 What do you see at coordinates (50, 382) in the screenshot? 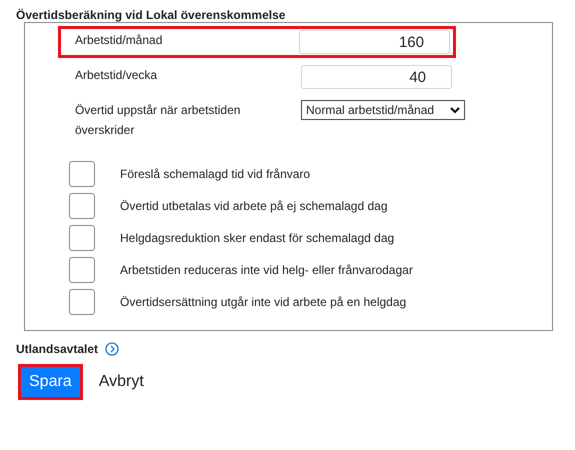
I see `save-button: Spara` at bounding box center [50, 382].